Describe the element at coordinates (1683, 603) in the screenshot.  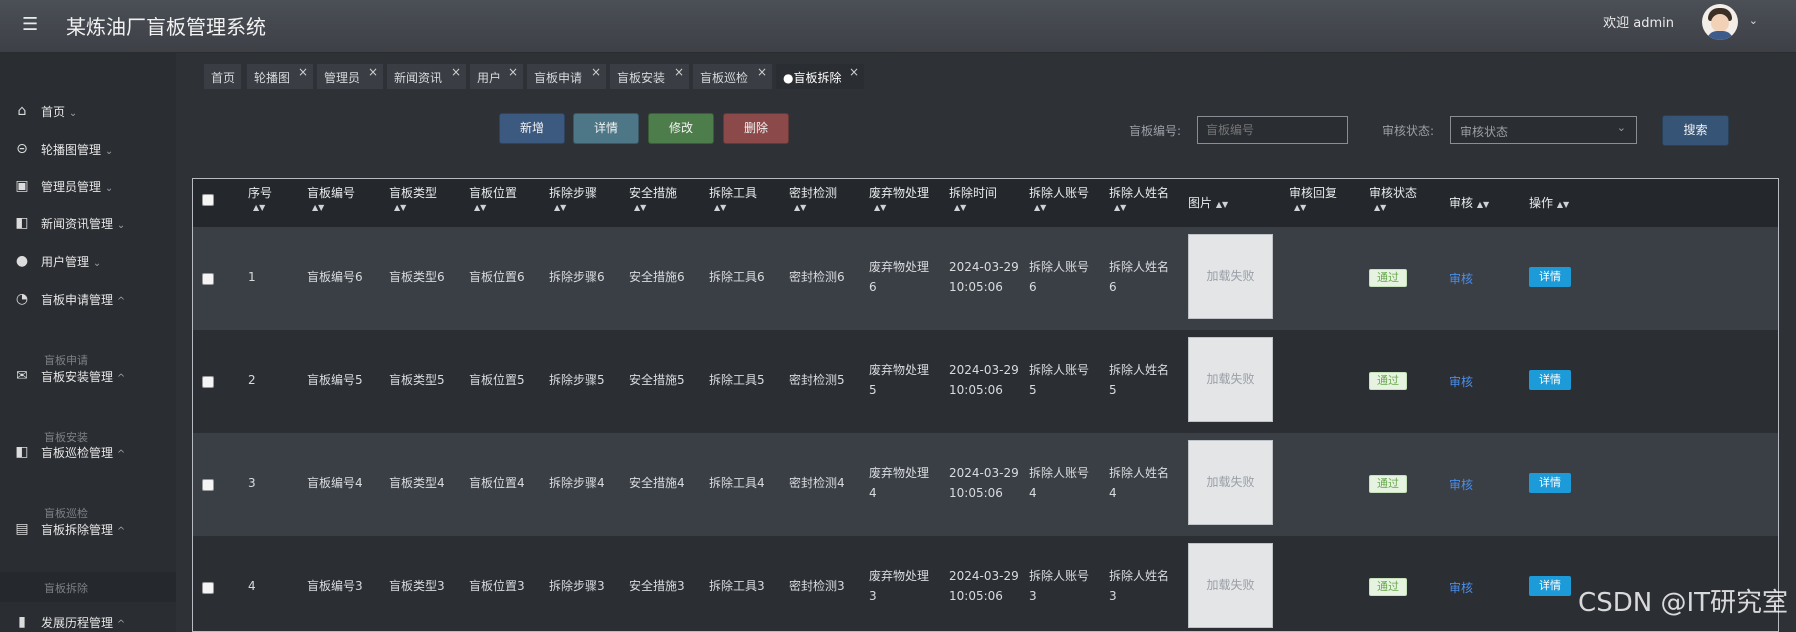
I see `watermark: CSDN @IT研究室` at that location.